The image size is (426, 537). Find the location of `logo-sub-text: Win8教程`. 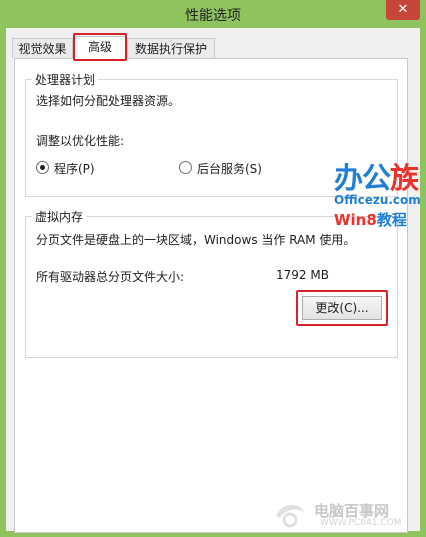

logo-sub-text: Win8教程 is located at coordinates (370, 219).